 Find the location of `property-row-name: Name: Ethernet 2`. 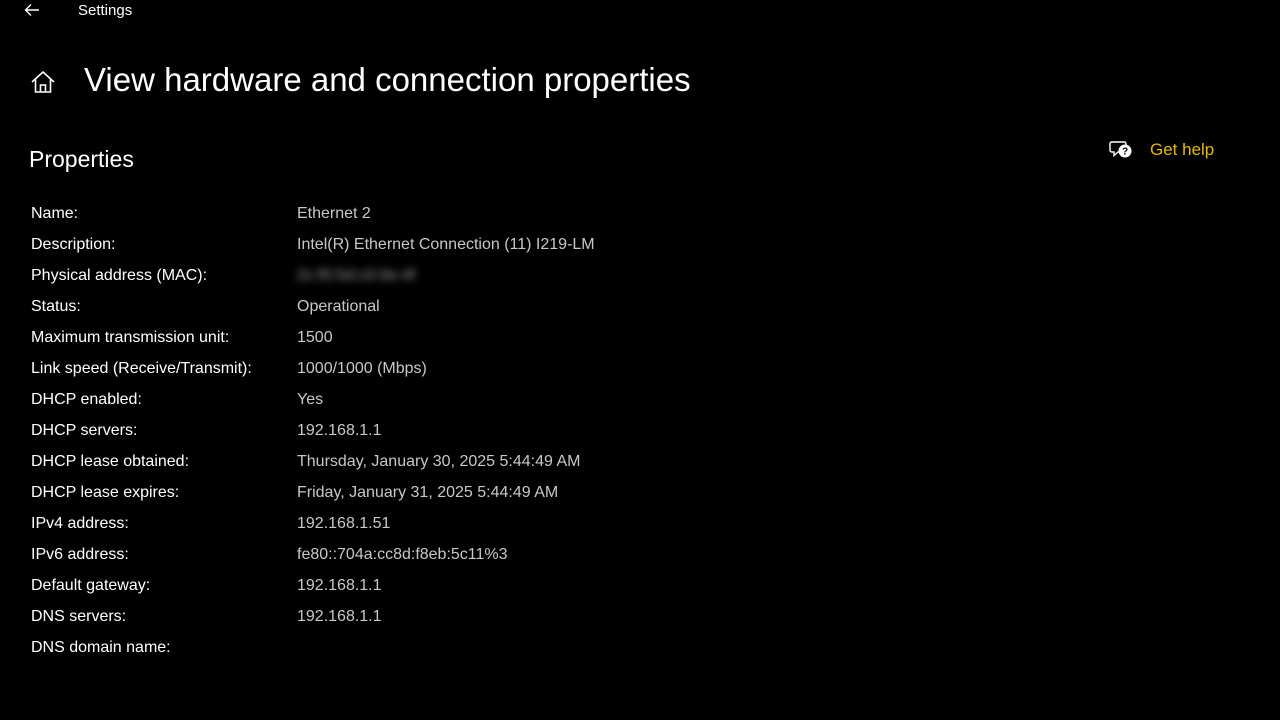

property-row-name: Name: Ethernet 2 is located at coordinates (331, 214).